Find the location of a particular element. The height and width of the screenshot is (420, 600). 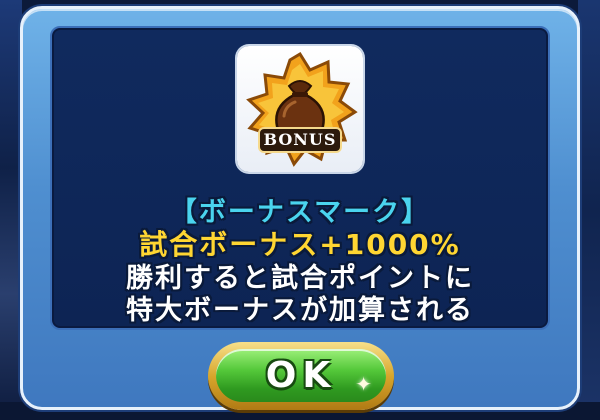

description-line-2: 特大ボーナスが加算される is located at coordinates (300, 310).